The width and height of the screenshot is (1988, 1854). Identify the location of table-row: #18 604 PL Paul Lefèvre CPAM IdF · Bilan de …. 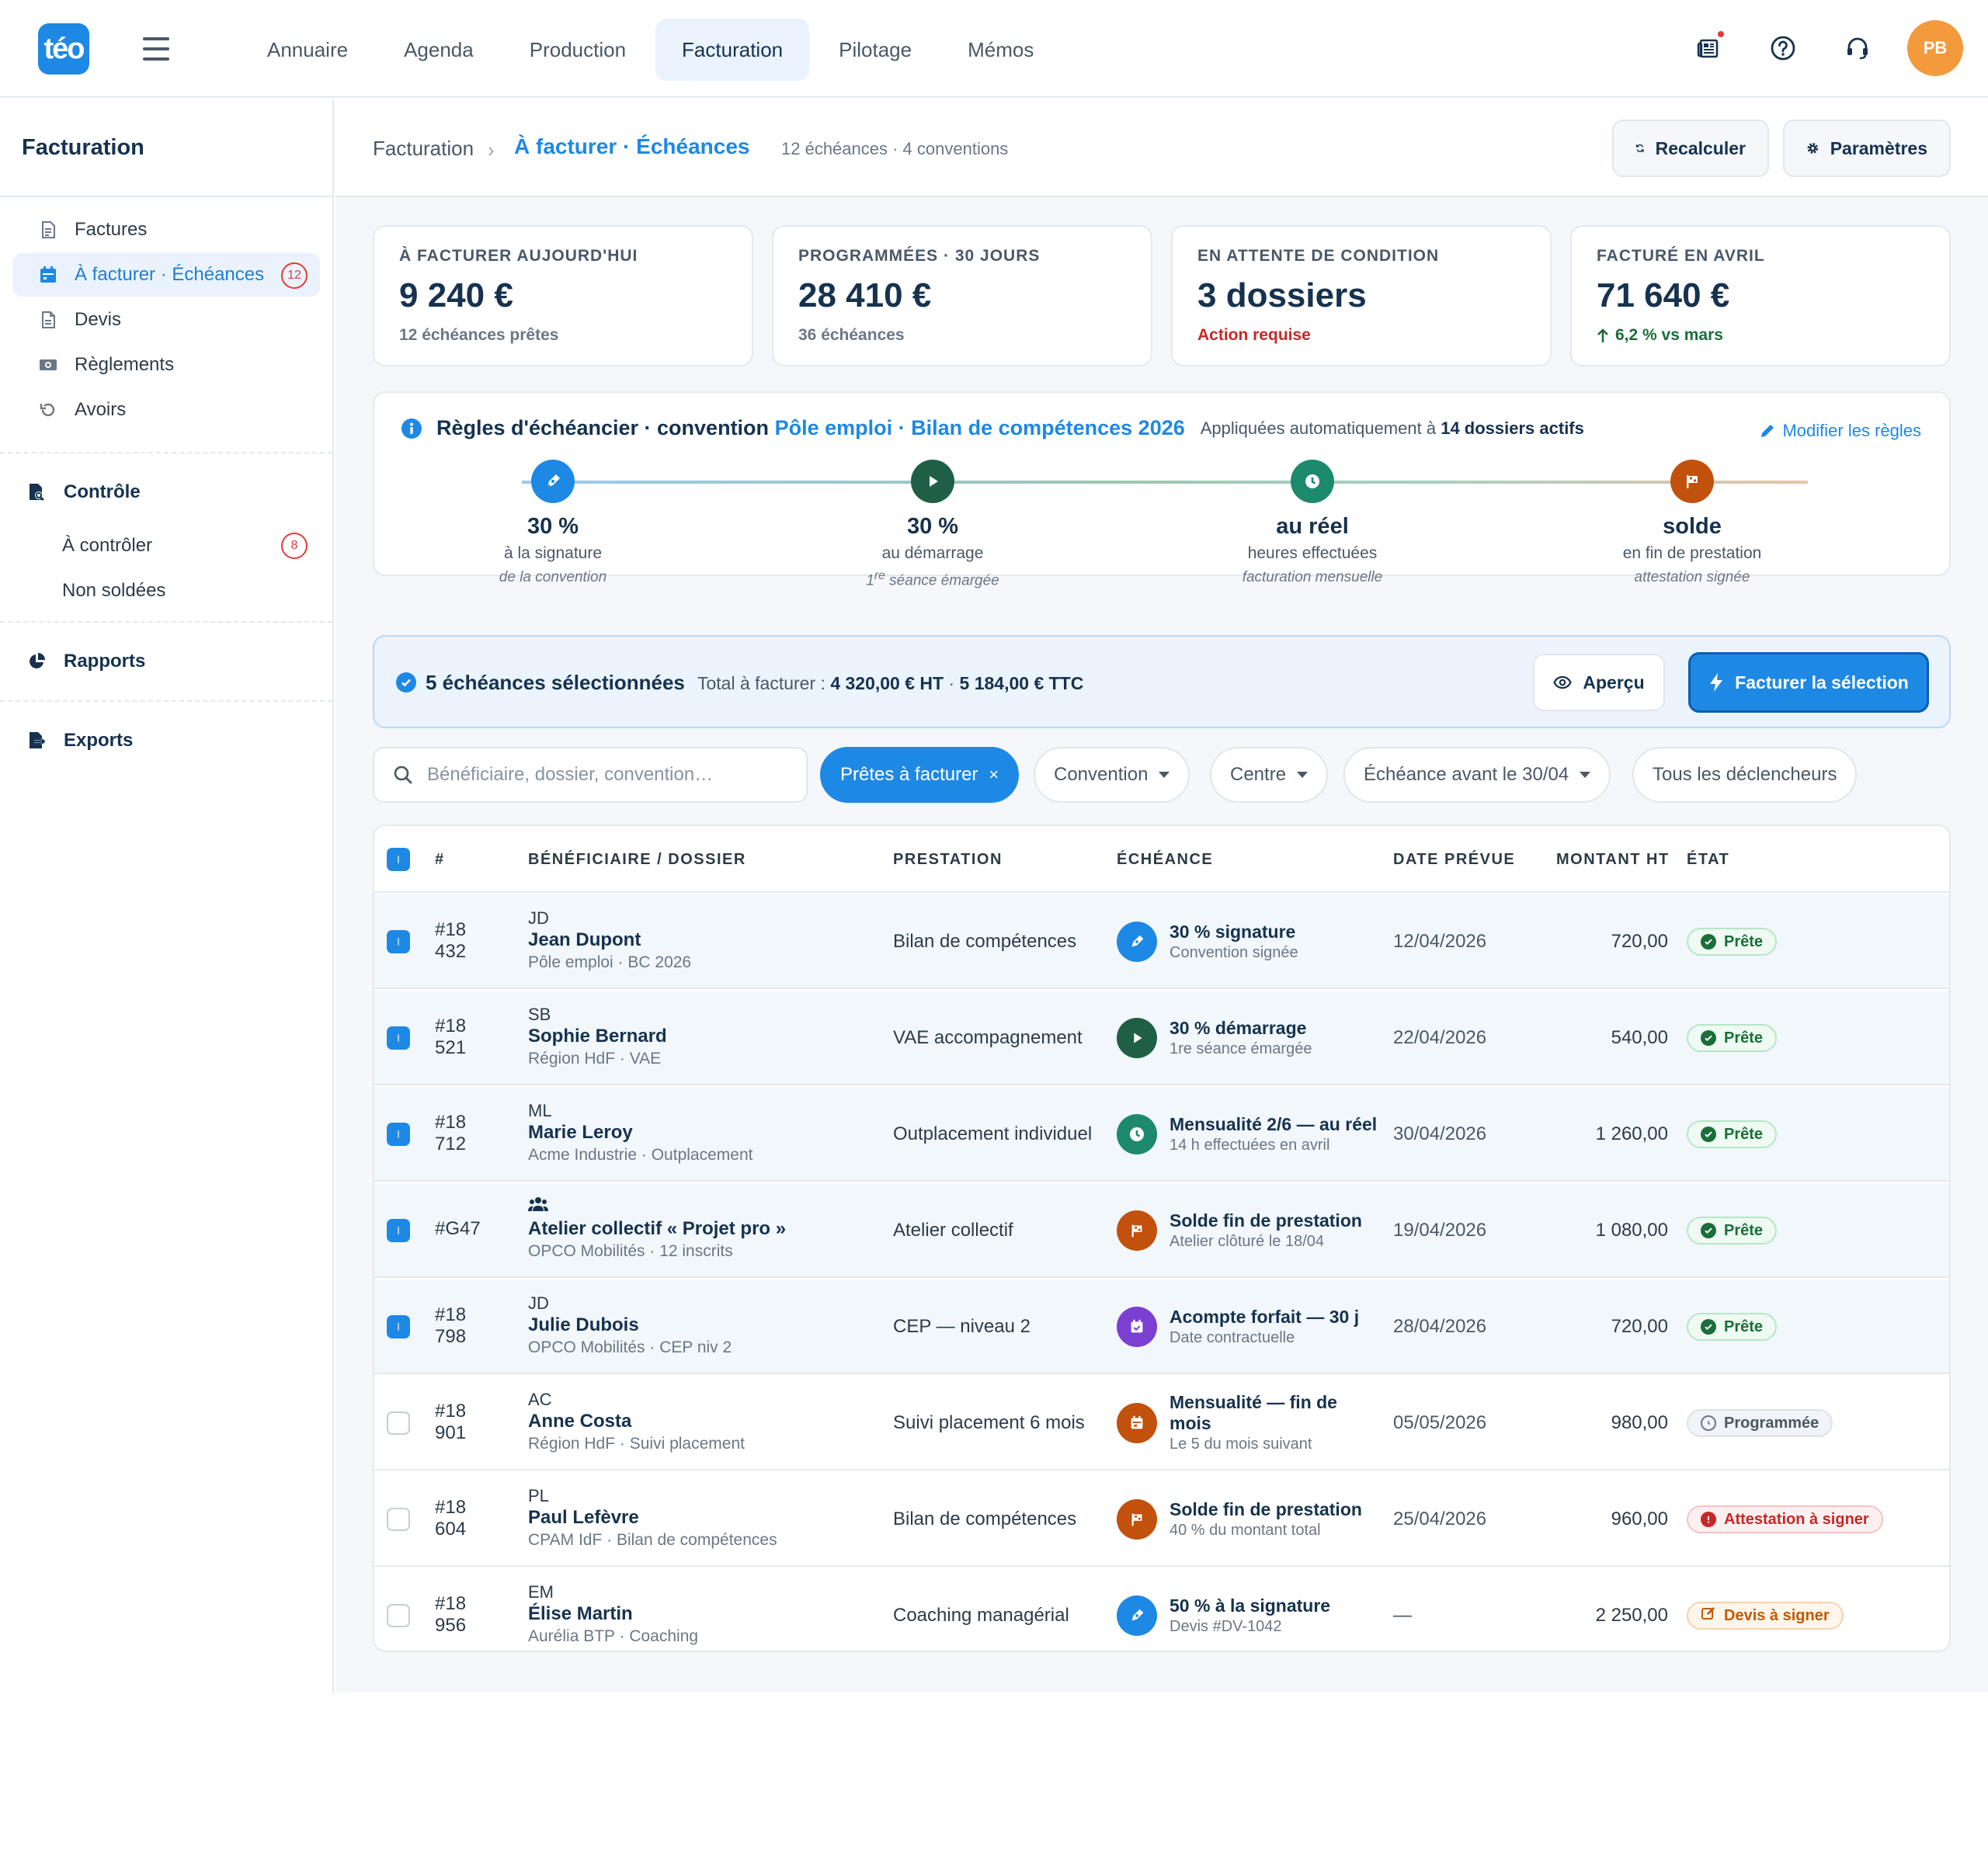
(1162, 1519).